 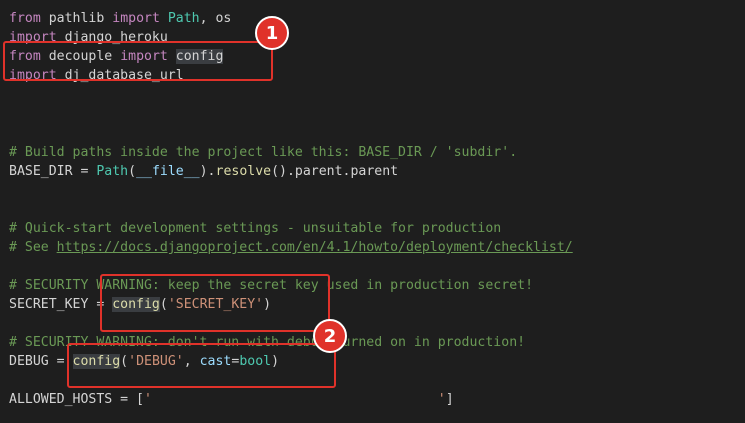 I want to click on punctuation: ], so click(x=449, y=399).